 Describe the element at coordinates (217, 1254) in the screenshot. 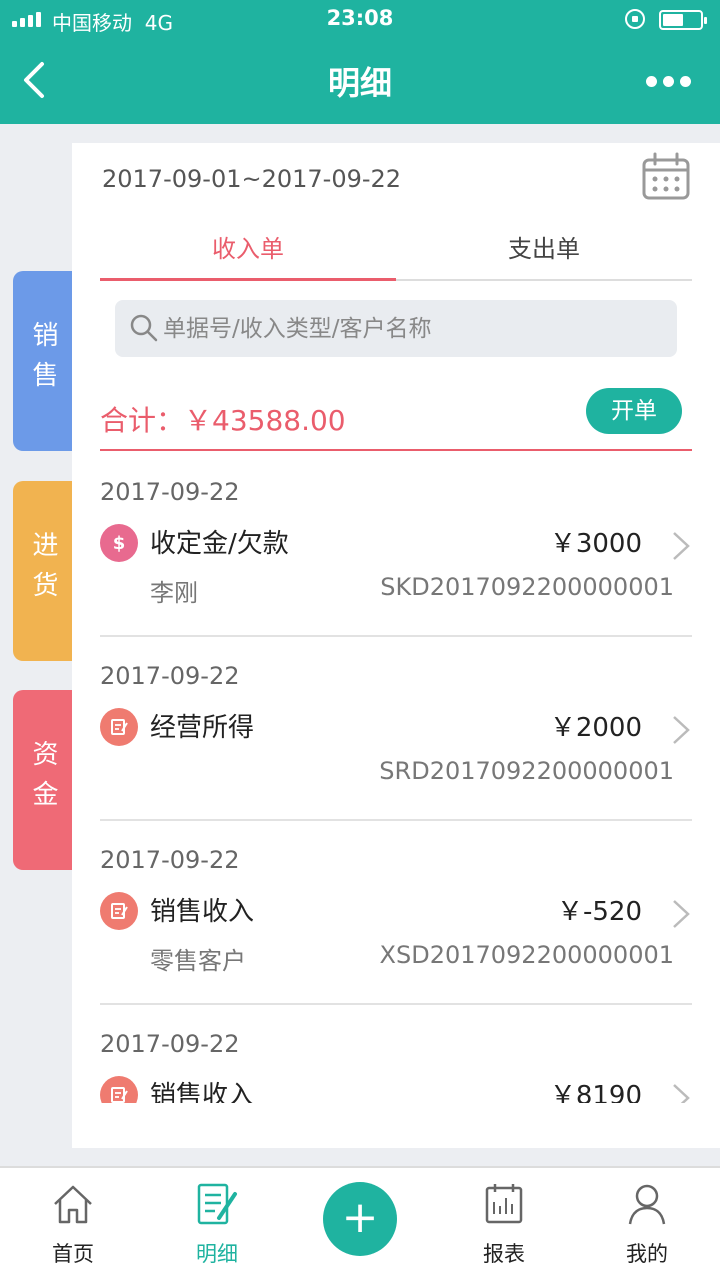

I see `nav-detail-label: 明细` at that location.